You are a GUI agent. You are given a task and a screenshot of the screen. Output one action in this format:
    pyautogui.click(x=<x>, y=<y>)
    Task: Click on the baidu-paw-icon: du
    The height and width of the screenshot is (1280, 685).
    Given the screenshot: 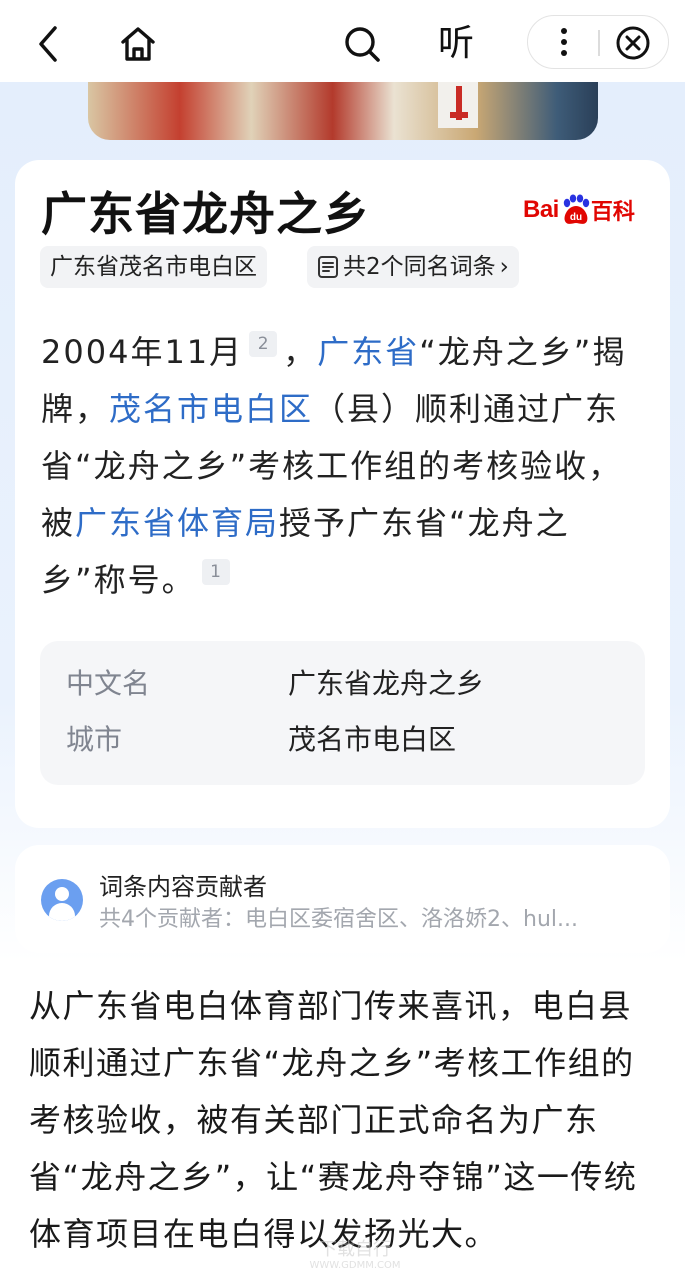 What is the action you would take?
    pyautogui.click(x=576, y=209)
    